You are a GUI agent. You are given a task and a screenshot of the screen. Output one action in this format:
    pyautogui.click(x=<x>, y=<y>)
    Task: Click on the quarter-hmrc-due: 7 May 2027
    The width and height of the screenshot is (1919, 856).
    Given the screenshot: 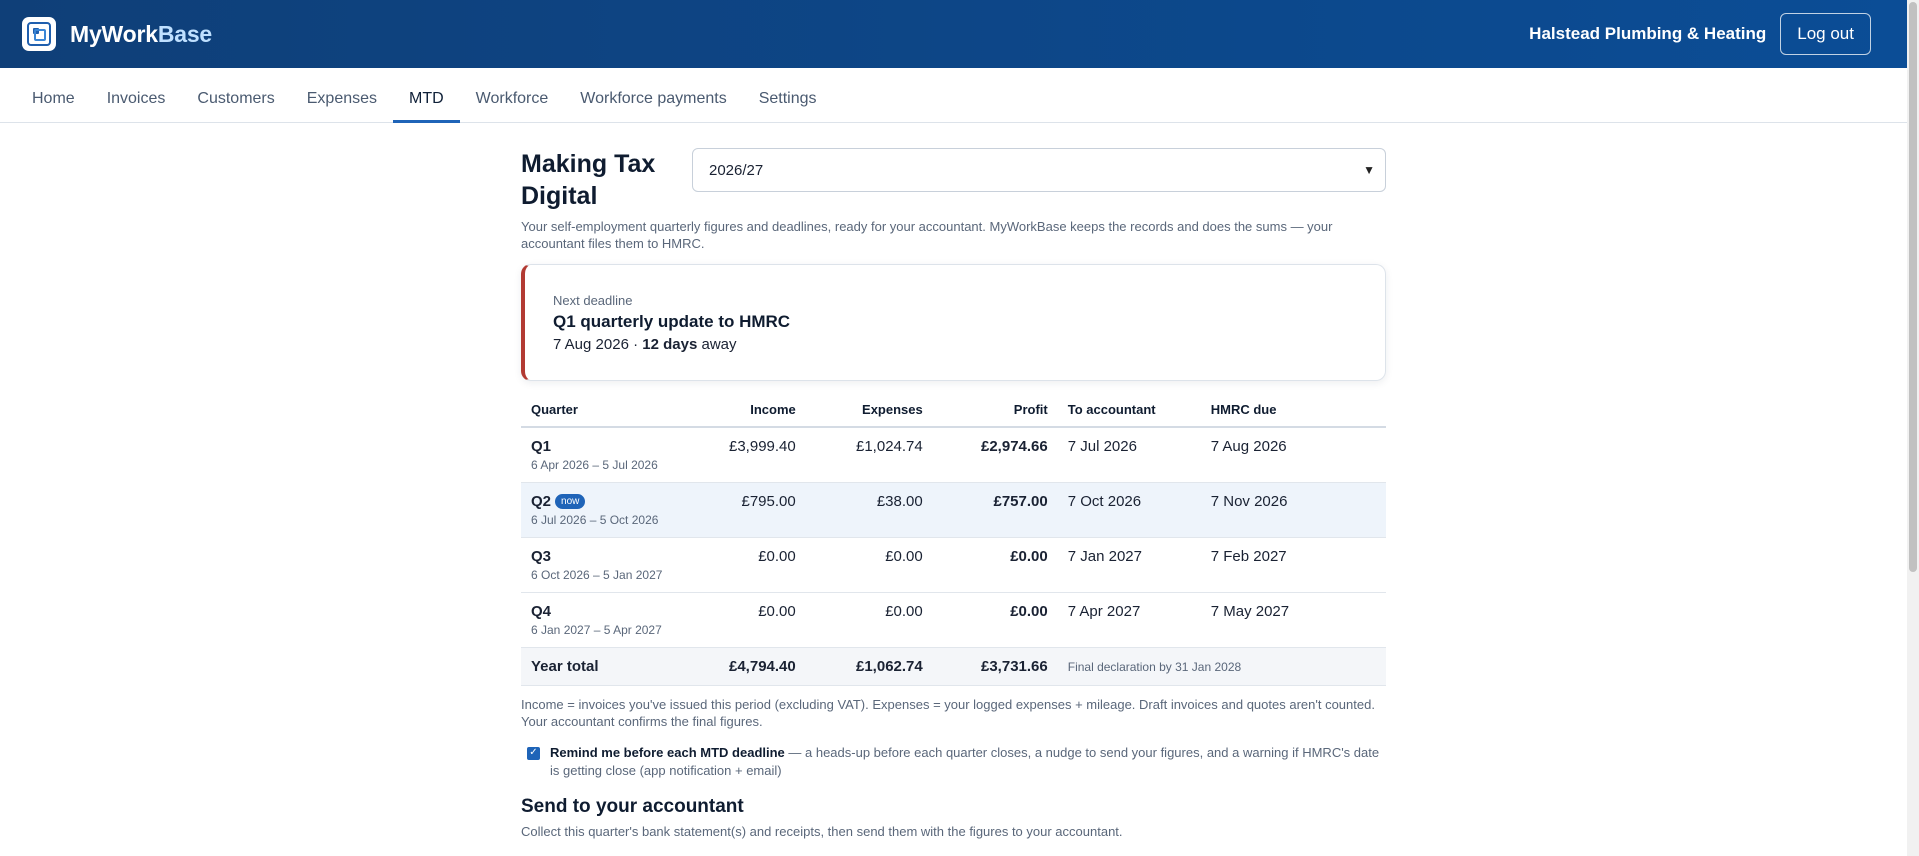 What is the action you would take?
    pyautogui.click(x=1293, y=620)
    